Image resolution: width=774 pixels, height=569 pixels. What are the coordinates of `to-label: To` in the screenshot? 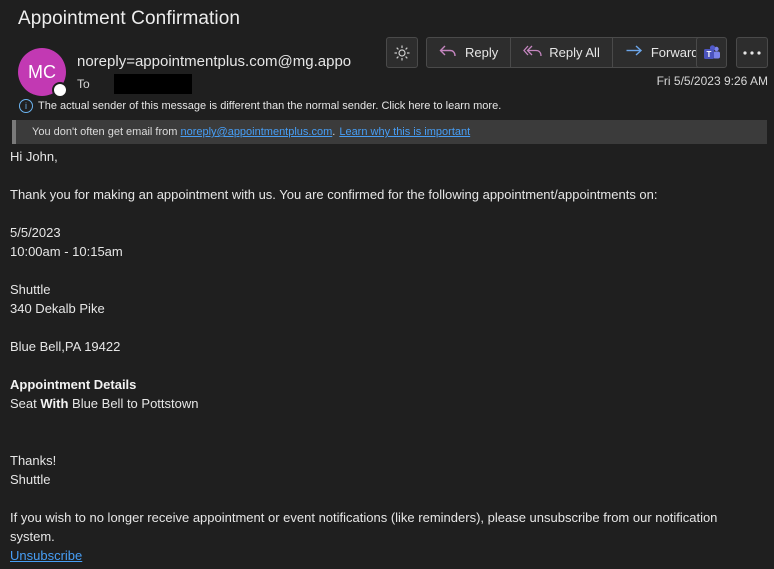 It's located at (83, 84).